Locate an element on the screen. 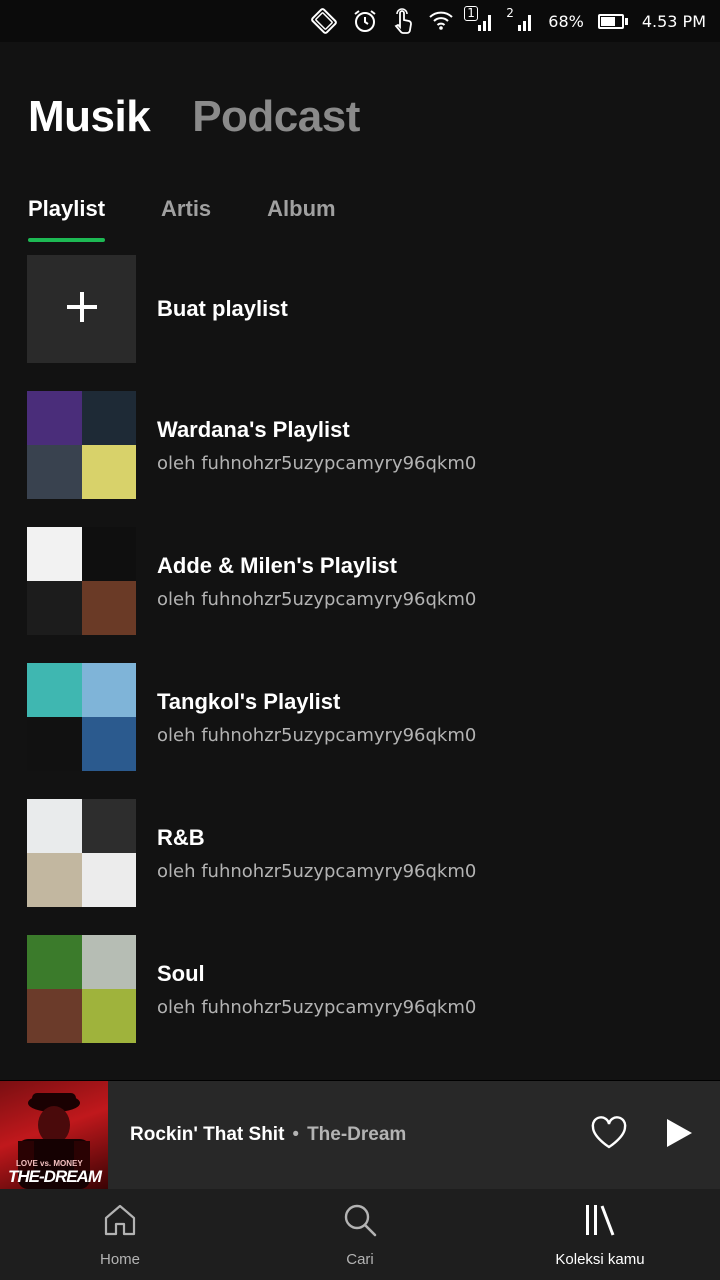 The height and width of the screenshot is (1280, 720). create-playlist-label: Buat playlist is located at coordinates (222, 308).